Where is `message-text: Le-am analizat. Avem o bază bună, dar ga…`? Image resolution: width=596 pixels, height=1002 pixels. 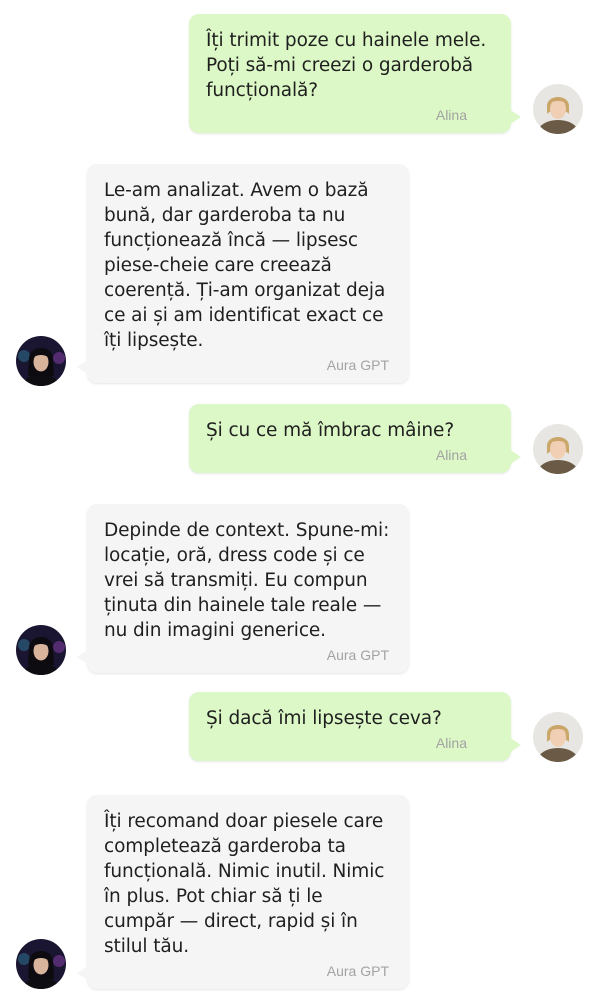
message-text: Le-am analizat. Avem o bază bună, dar ga… is located at coordinates (245, 265).